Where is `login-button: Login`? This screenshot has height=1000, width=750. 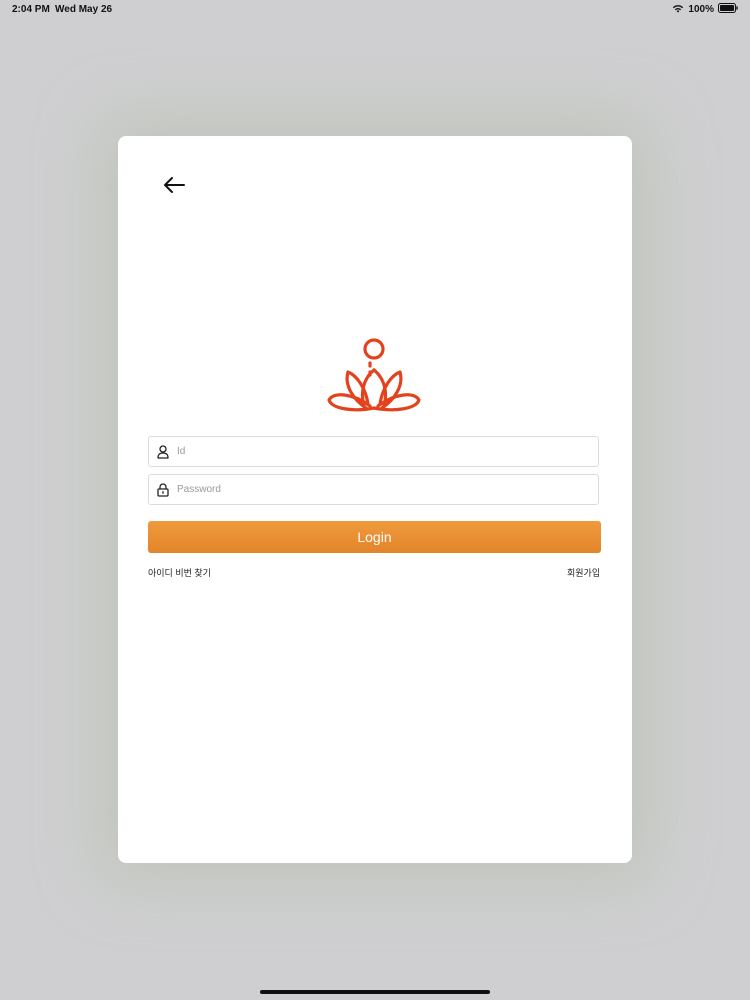 login-button: Login is located at coordinates (374, 537).